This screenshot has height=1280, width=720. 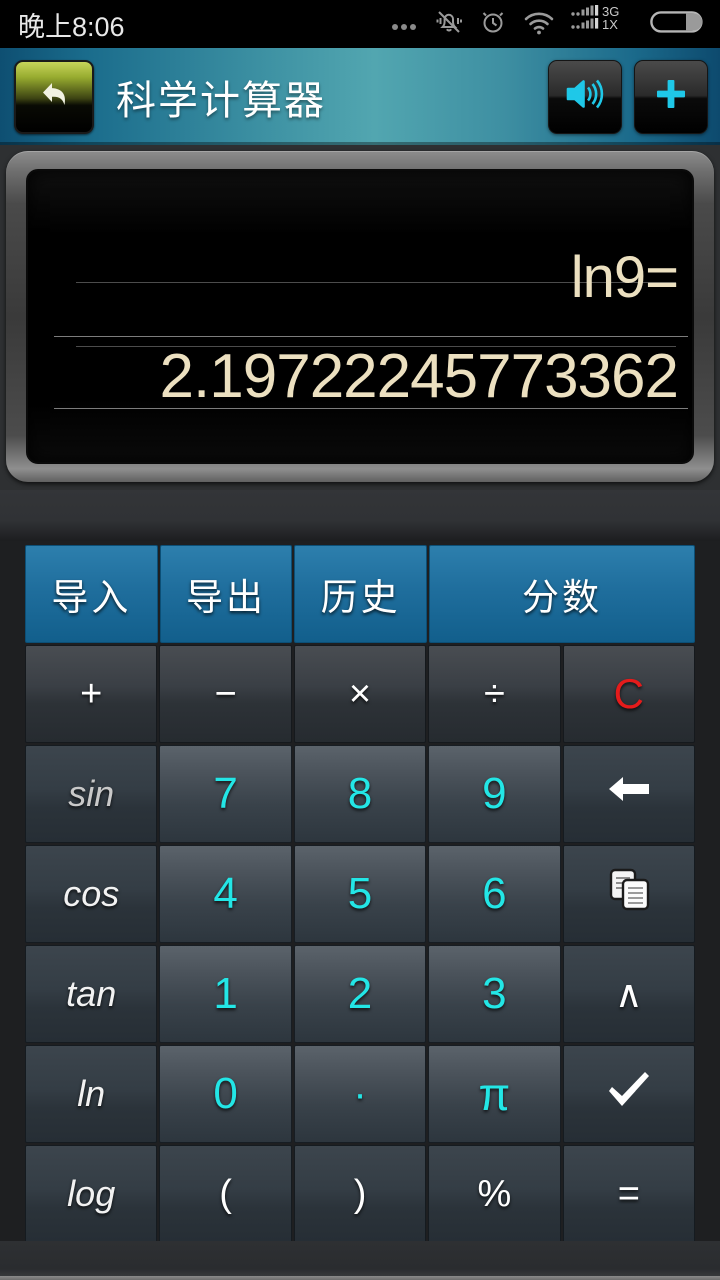 I want to click on pi-button-label: π, so click(x=494, y=1094).